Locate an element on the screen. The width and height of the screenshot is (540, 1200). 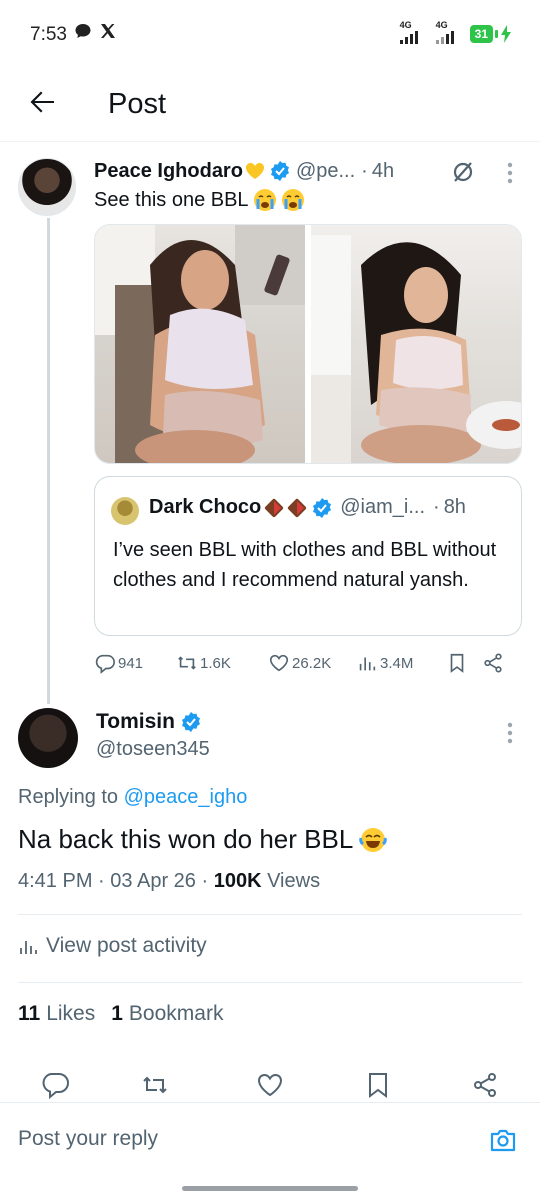
author-name-row: Tomisin is located at coordinates (148, 722).